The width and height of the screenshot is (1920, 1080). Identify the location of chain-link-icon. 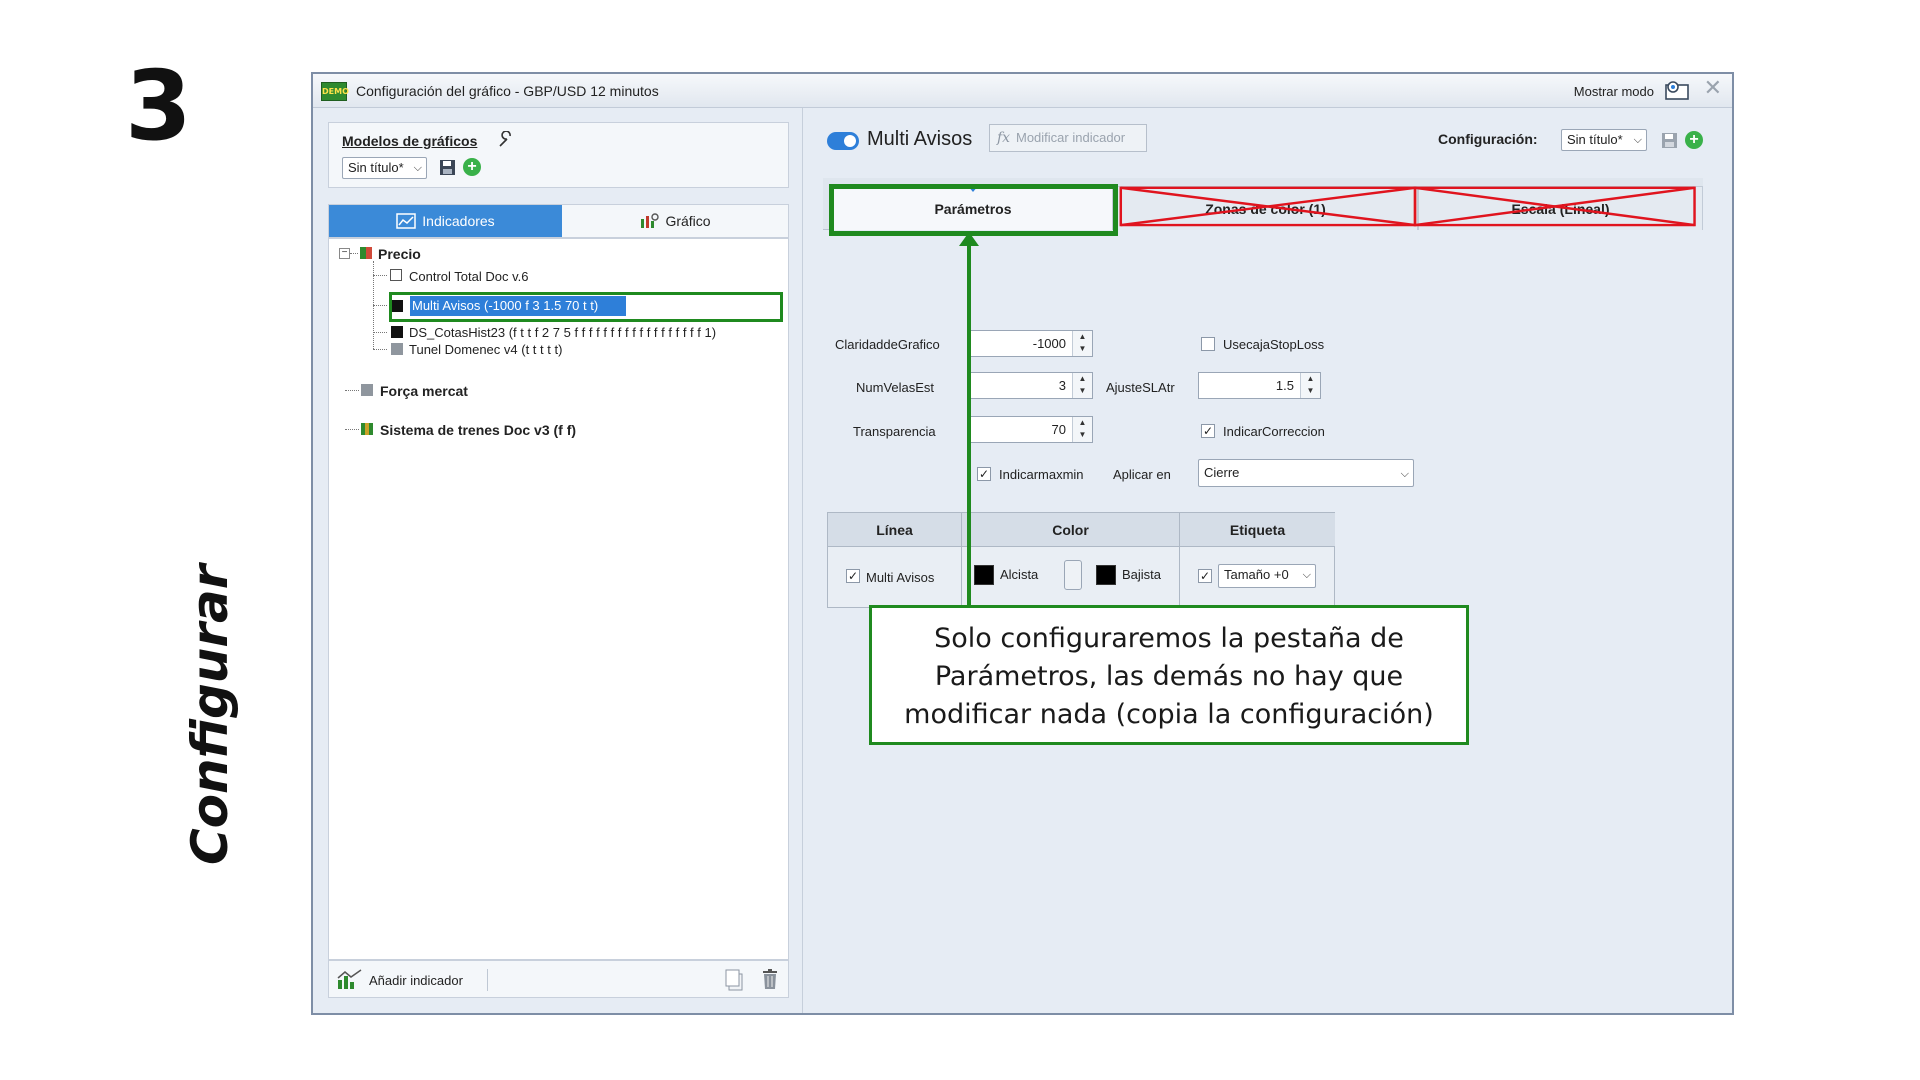
(1073, 575).